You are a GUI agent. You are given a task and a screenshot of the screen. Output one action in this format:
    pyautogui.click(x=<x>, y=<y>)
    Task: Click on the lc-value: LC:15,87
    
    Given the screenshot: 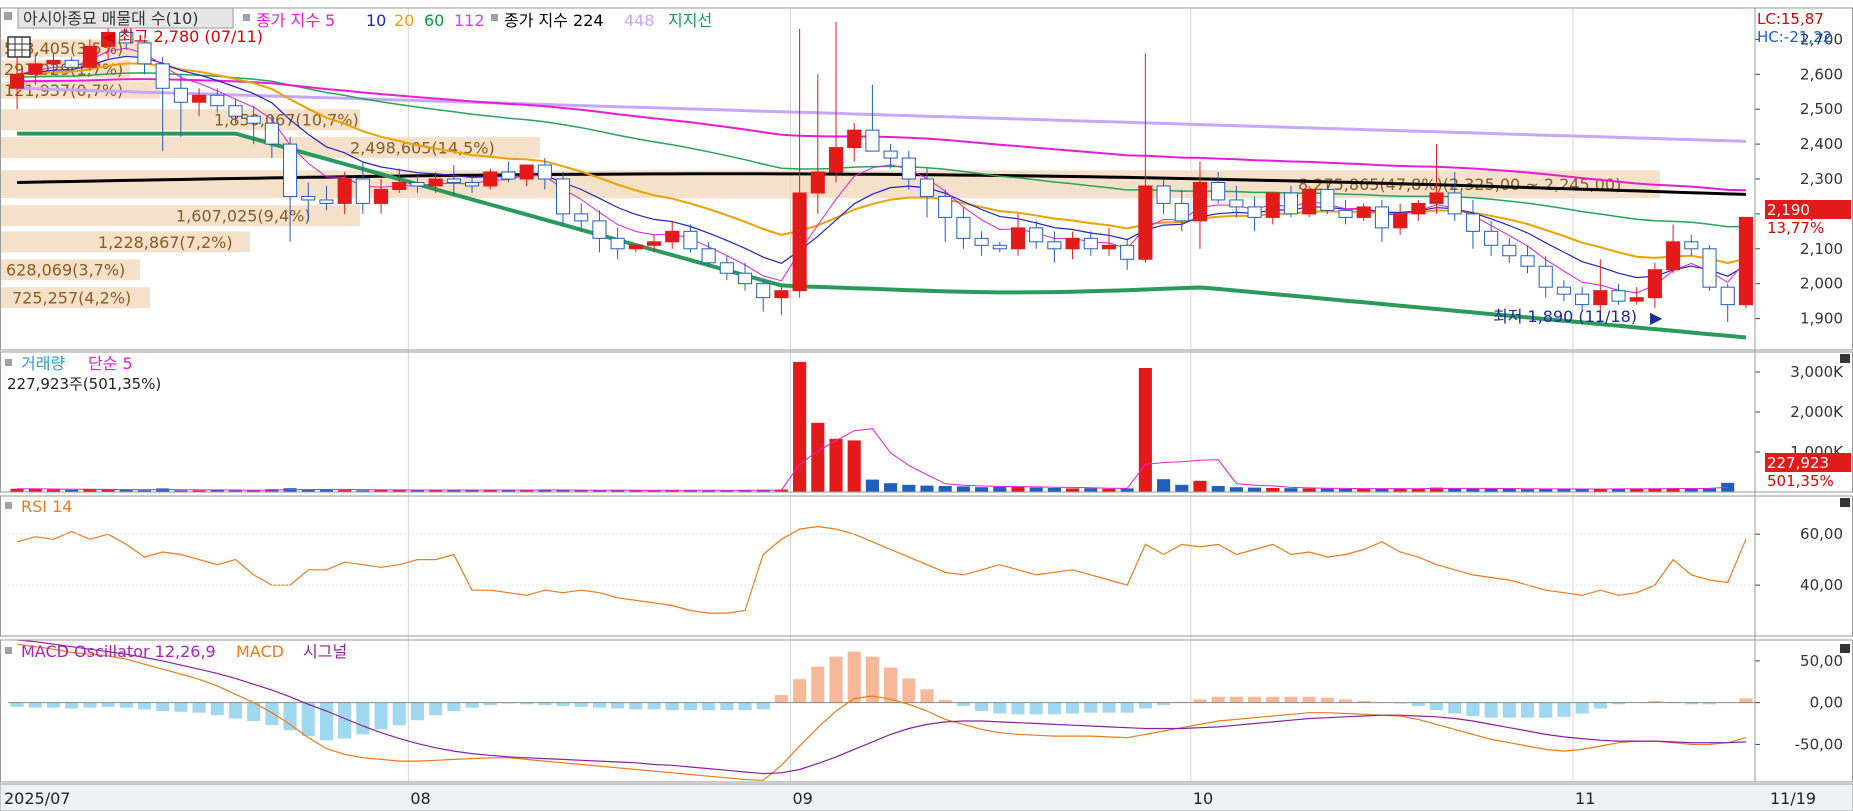 What is the action you would take?
    pyautogui.click(x=1790, y=19)
    